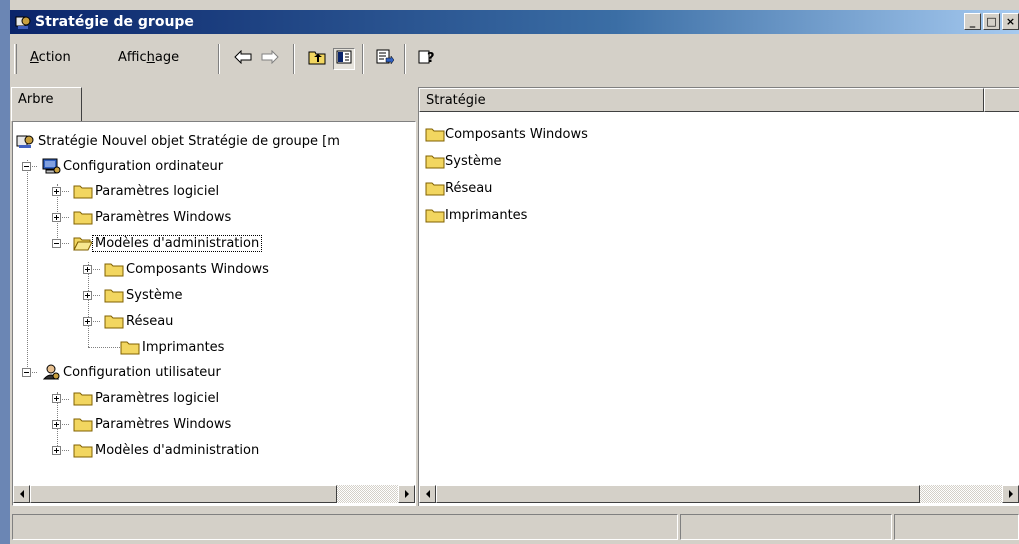 The image size is (1019, 544). I want to click on show-hide-tree-button, so click(344, 59).